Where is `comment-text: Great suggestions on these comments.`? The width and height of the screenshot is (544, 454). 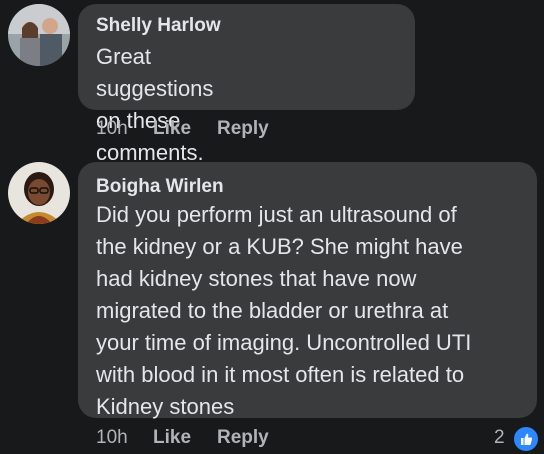
comment-text: Great suggestions on these comments. is located at coordinates (154, 105).